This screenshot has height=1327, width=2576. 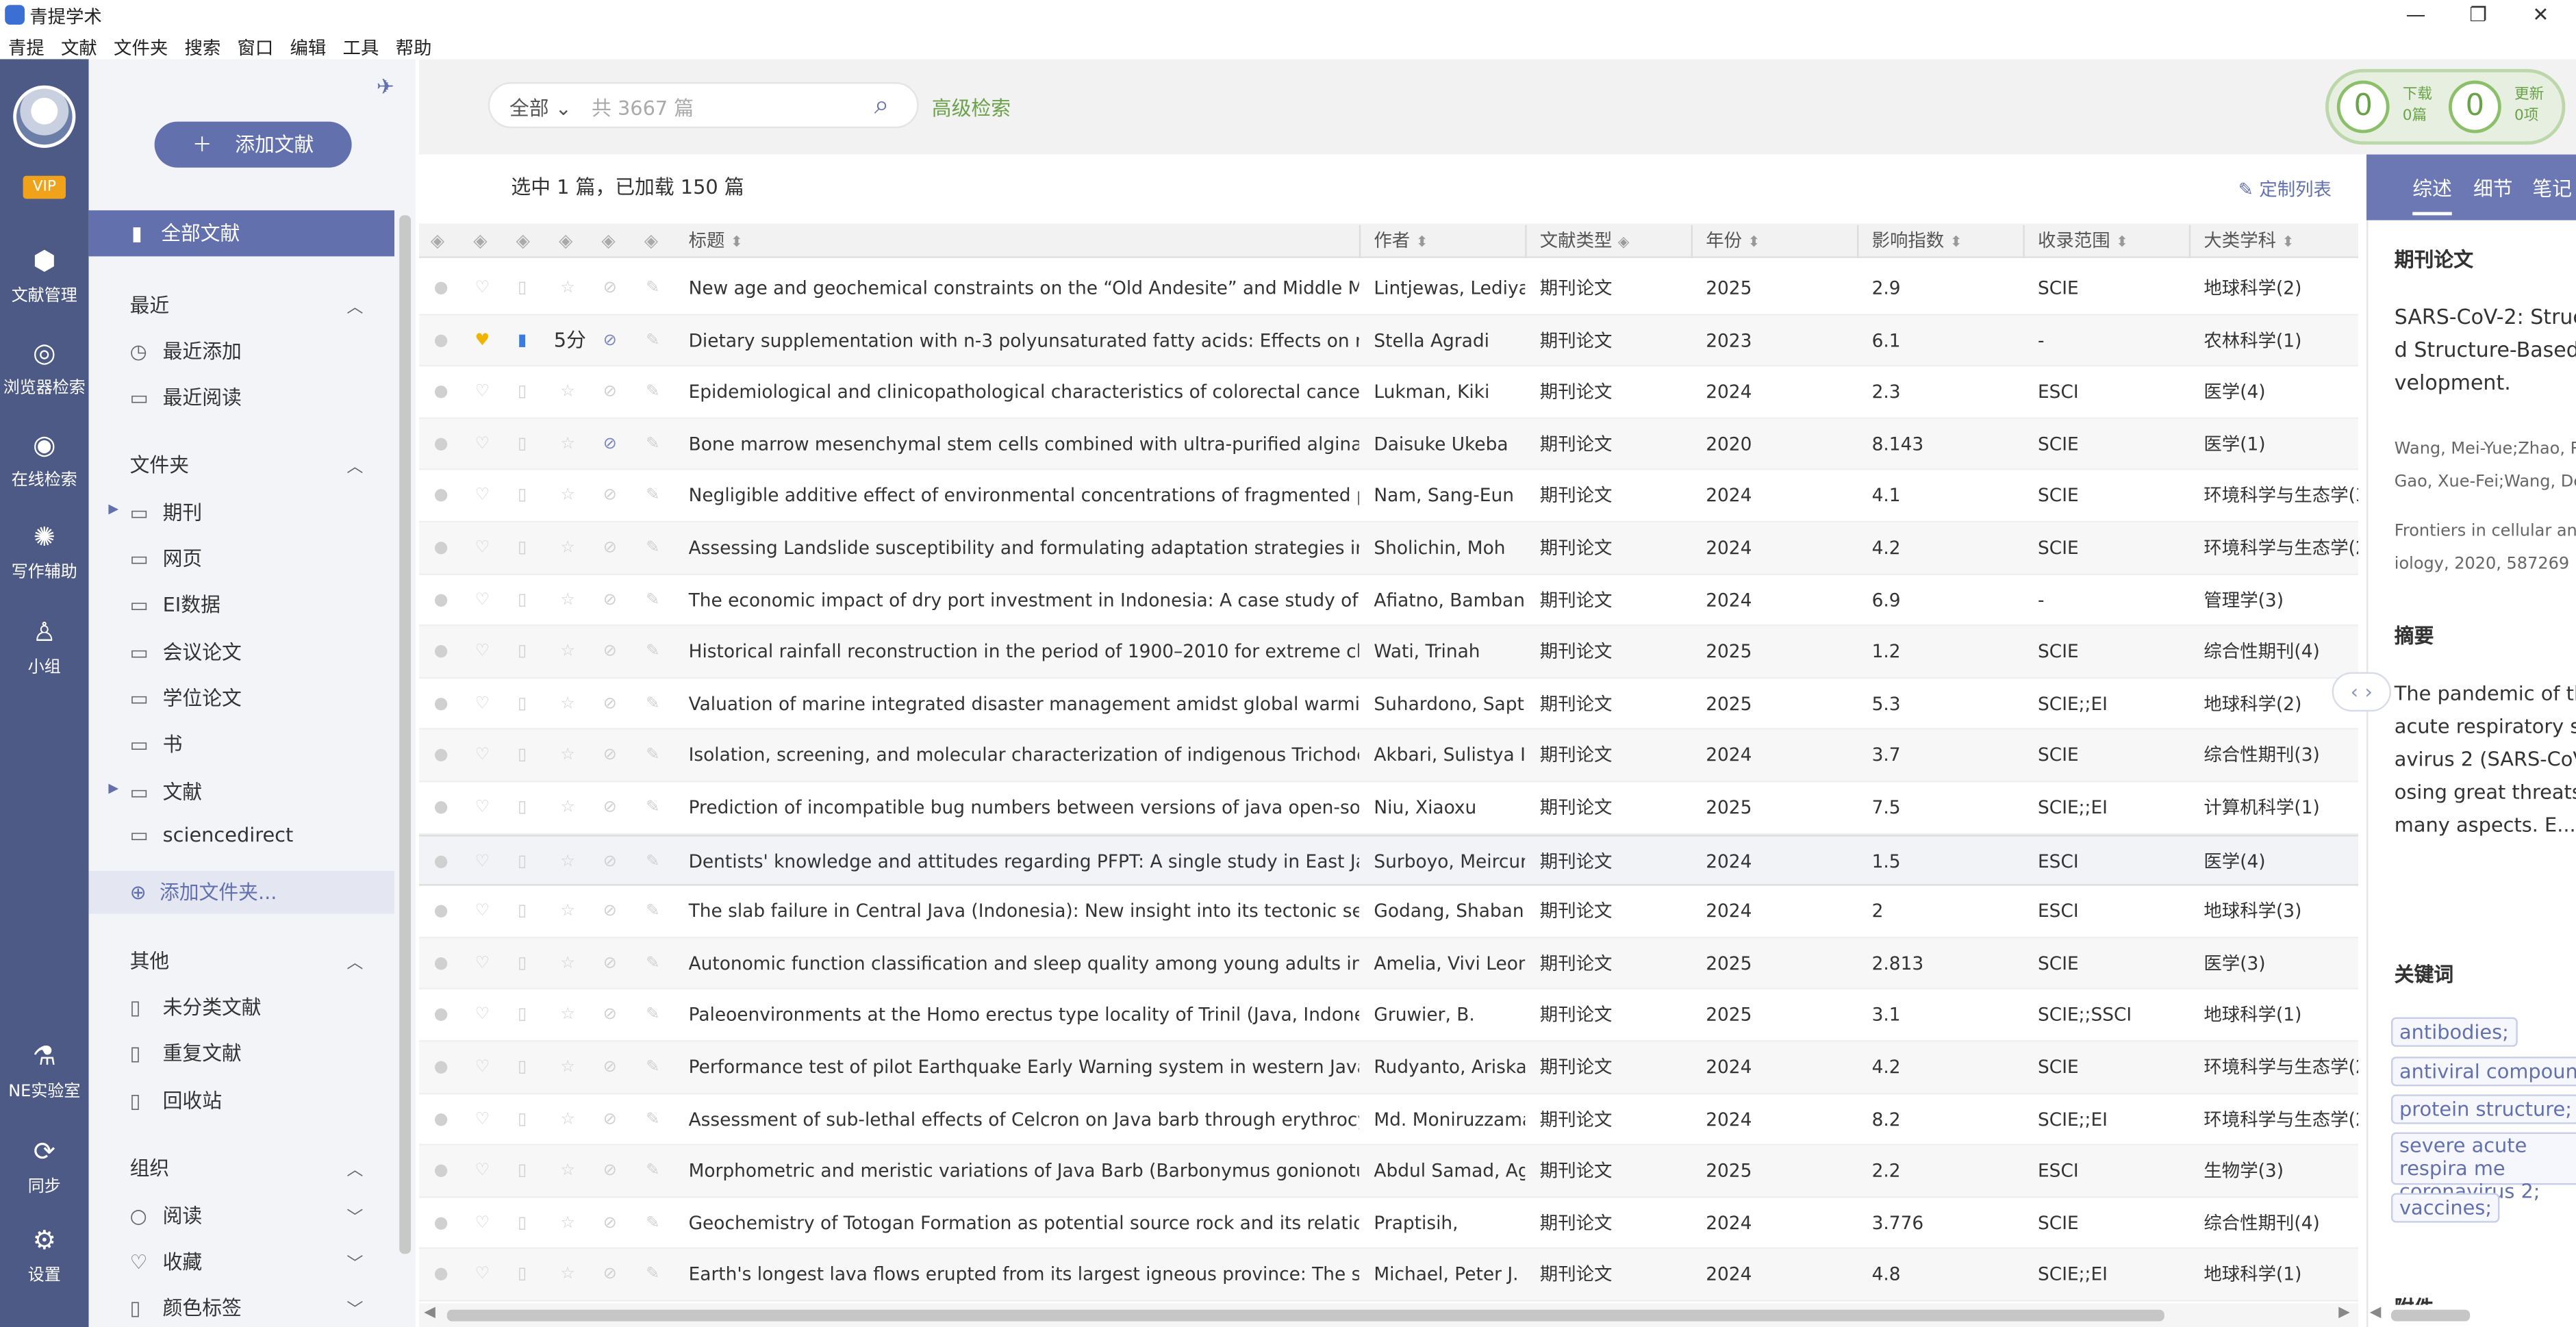 I want to click on all-literature-item: ▮ 全部文献, so click(x=241, y=233).